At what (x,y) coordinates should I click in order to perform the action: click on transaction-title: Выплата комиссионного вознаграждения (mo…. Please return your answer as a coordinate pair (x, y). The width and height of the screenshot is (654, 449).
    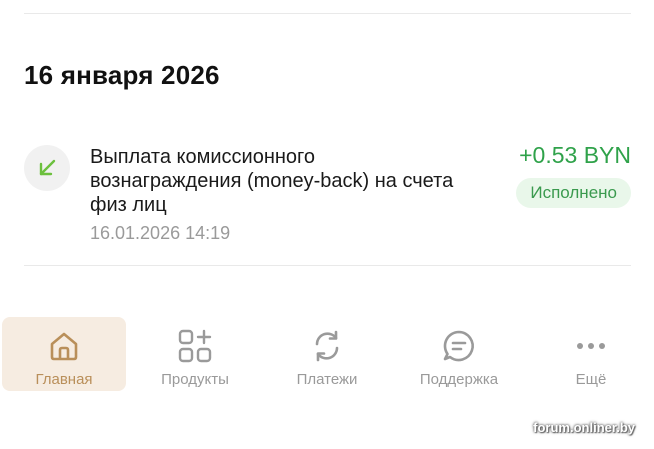
    Looking at the image, I should click on (280, 181).